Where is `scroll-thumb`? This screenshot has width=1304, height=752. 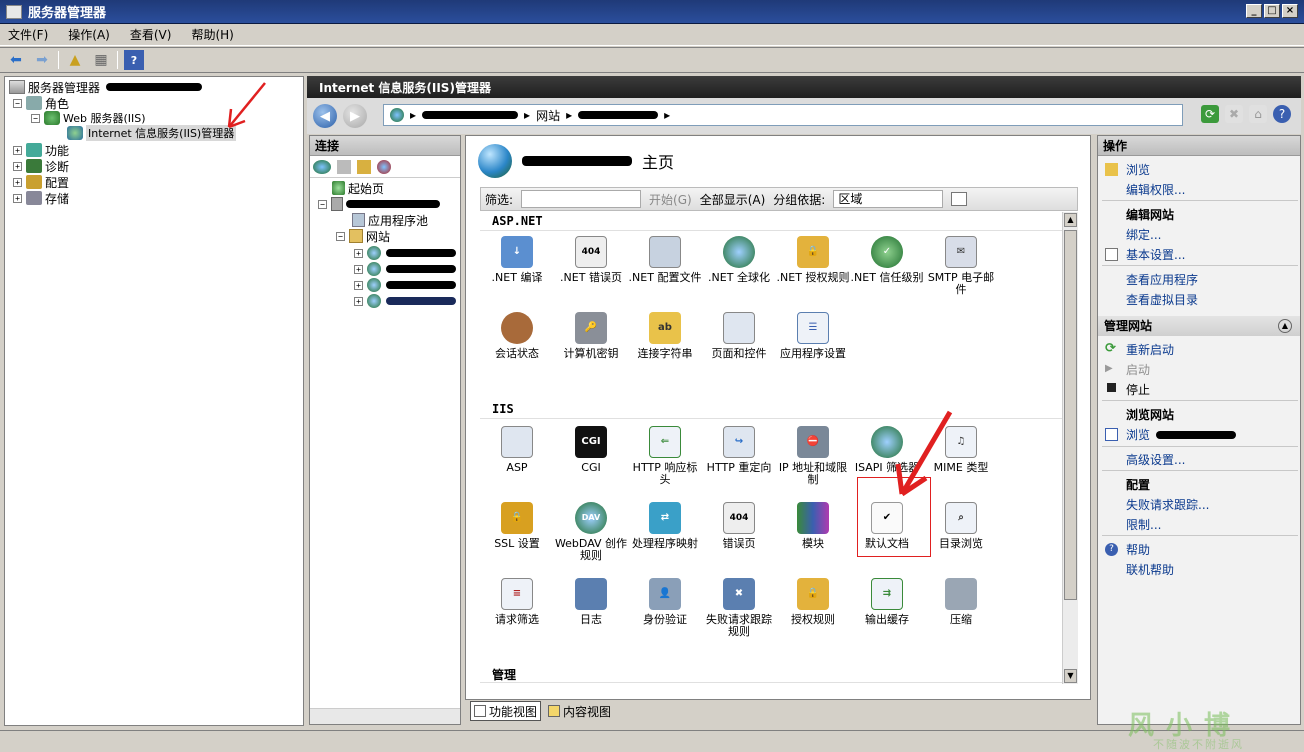
scroll-thumb is located at coordinates (1070, 415).